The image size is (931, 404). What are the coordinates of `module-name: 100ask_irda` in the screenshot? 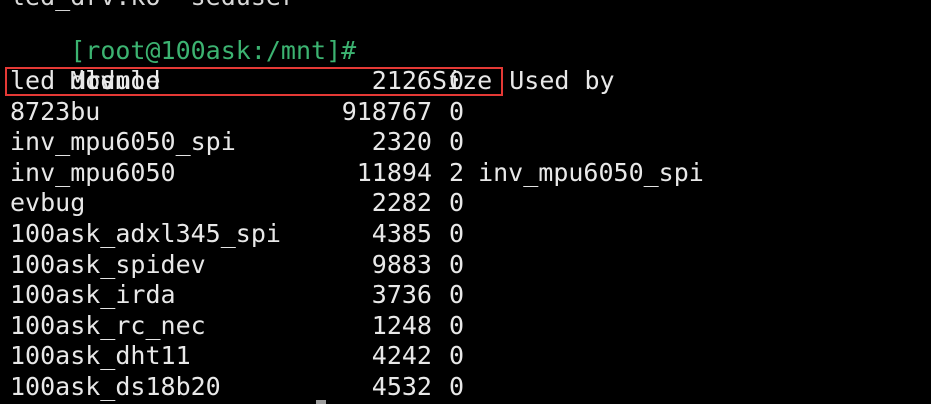 It's located at (93, 295).